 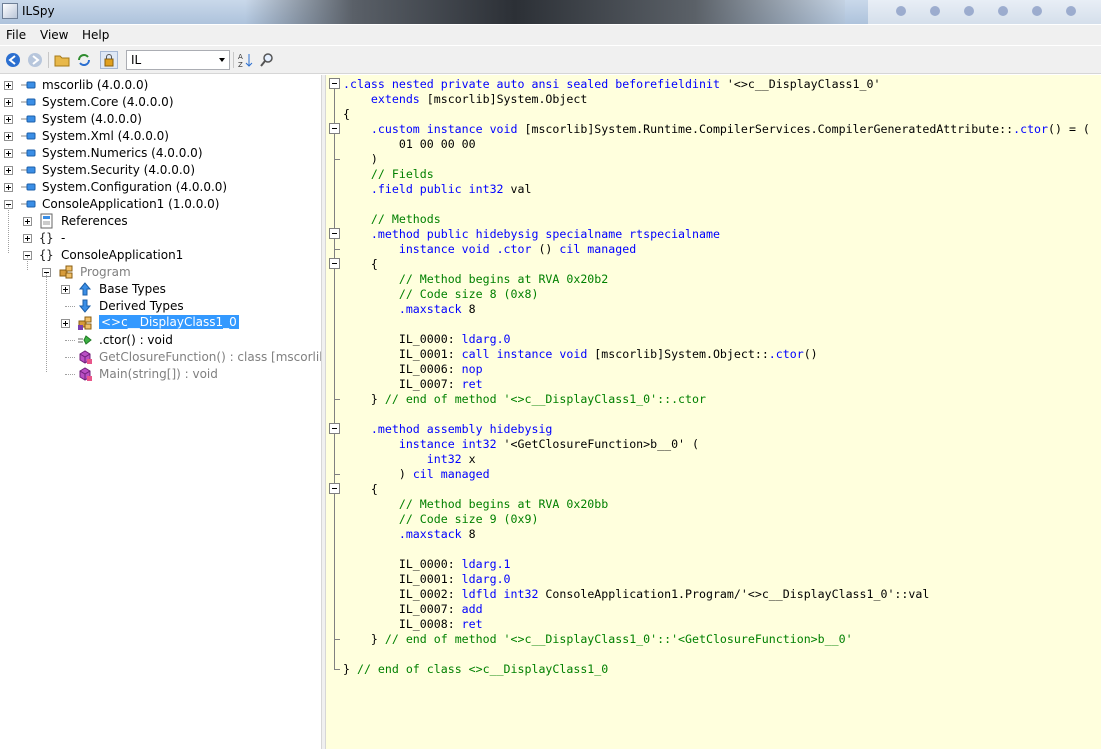 What do you see at coordinates (47, 238) in the screenshot?
I see `namespace-icon: {}` at bounding box center [47, 238].